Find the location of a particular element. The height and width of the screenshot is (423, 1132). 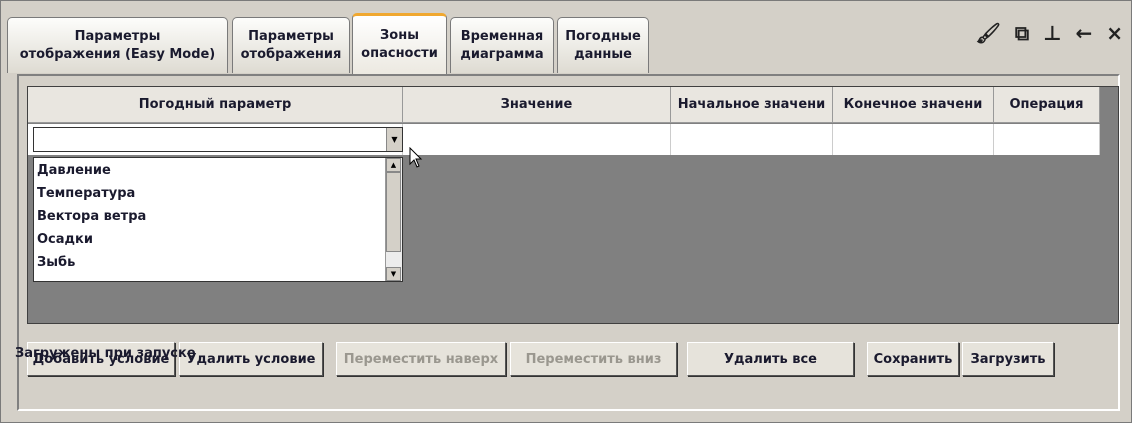

brush-icon: 🖌 is located at coordinates (988, 33).